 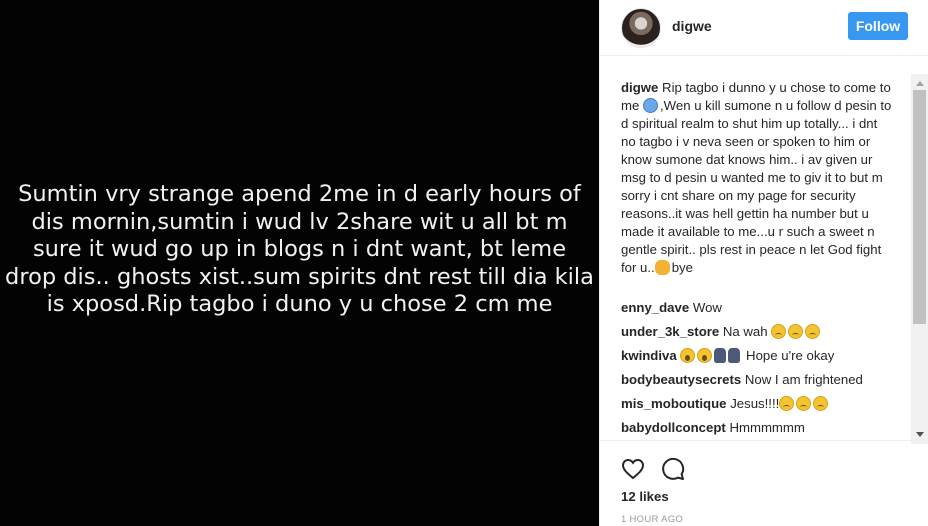 I want to click on comment-item: babydollconcept Hmmmmmm, so click(x=766, y=428).